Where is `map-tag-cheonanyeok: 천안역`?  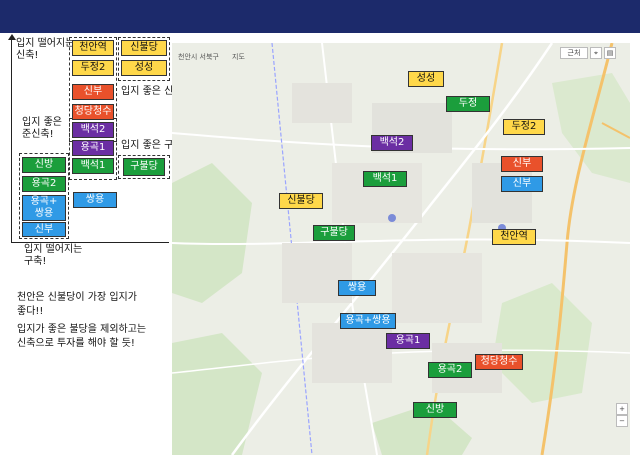
map-tag-cheonanyeok: 천안역 is located at coordinates (514, 237).